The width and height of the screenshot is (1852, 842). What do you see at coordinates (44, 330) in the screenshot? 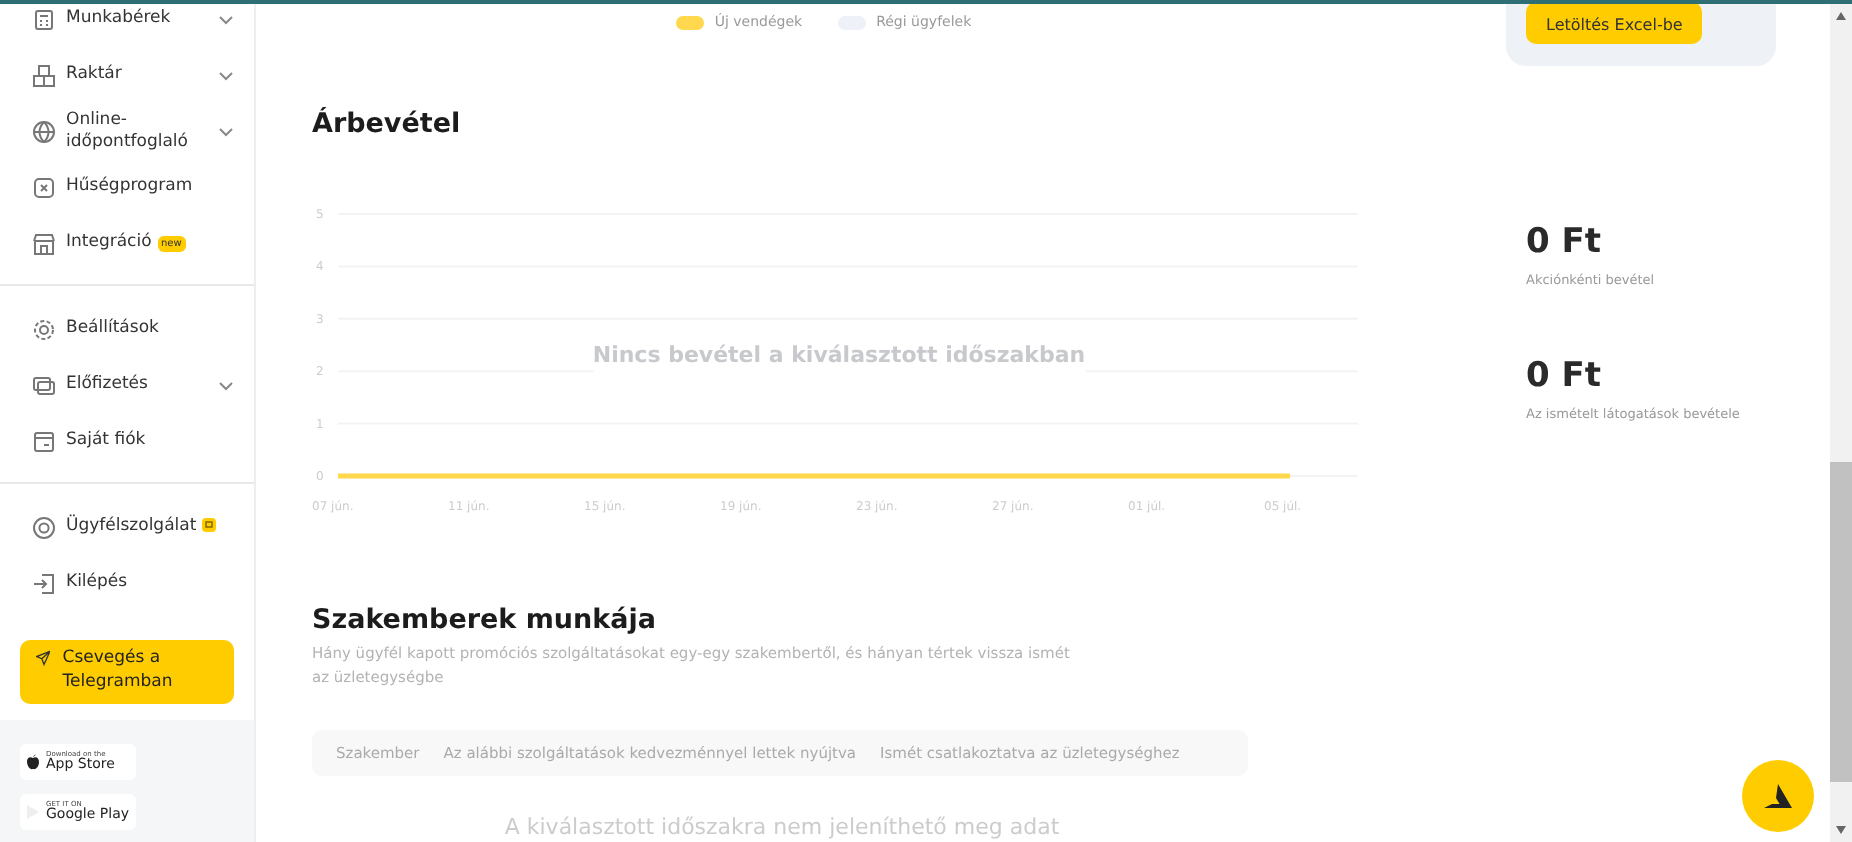
I see `settings-icon` at bounding box center [44, 330].